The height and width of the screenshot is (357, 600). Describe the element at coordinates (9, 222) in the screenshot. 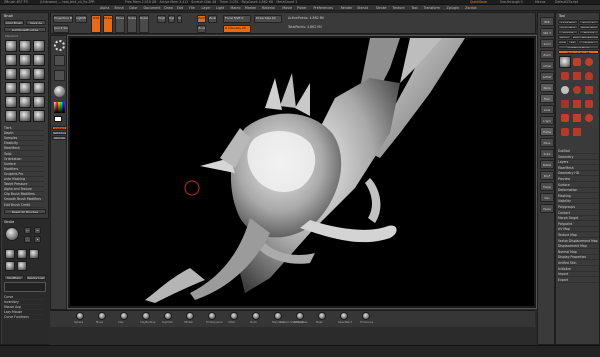

I see `stroke-palette-header: Stroke` at that location.